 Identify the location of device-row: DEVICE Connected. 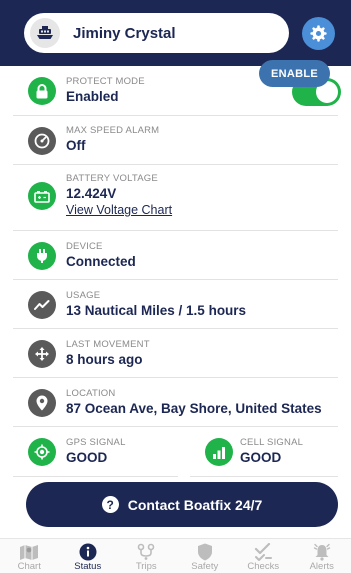
(175, 255).